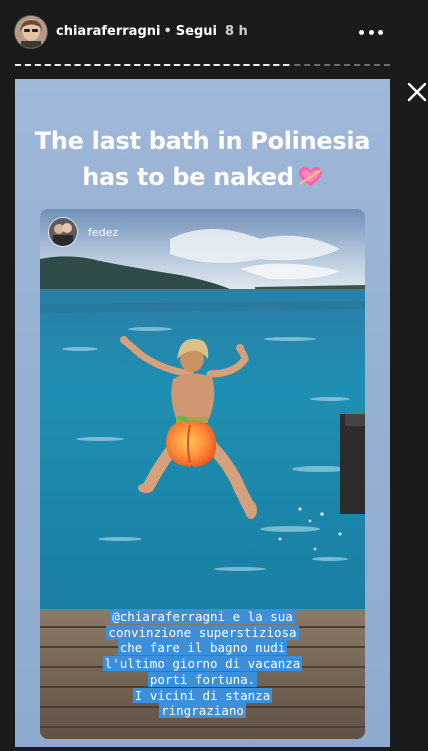  What do you see at coordinates (202, 711) in the screenshot?
I see `caption-line: ringraziano` at bounding box center [202, 711].